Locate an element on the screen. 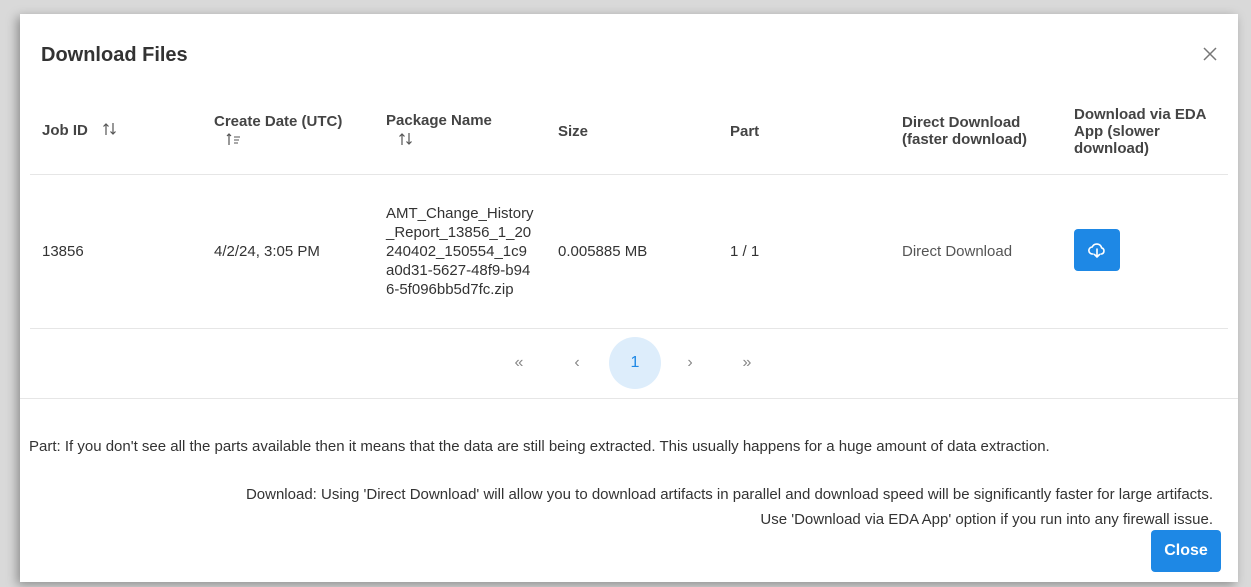 The height and width of the screenshot is (587, 1251). previous-page-button: ‹ is located at coordinates (577, 363).